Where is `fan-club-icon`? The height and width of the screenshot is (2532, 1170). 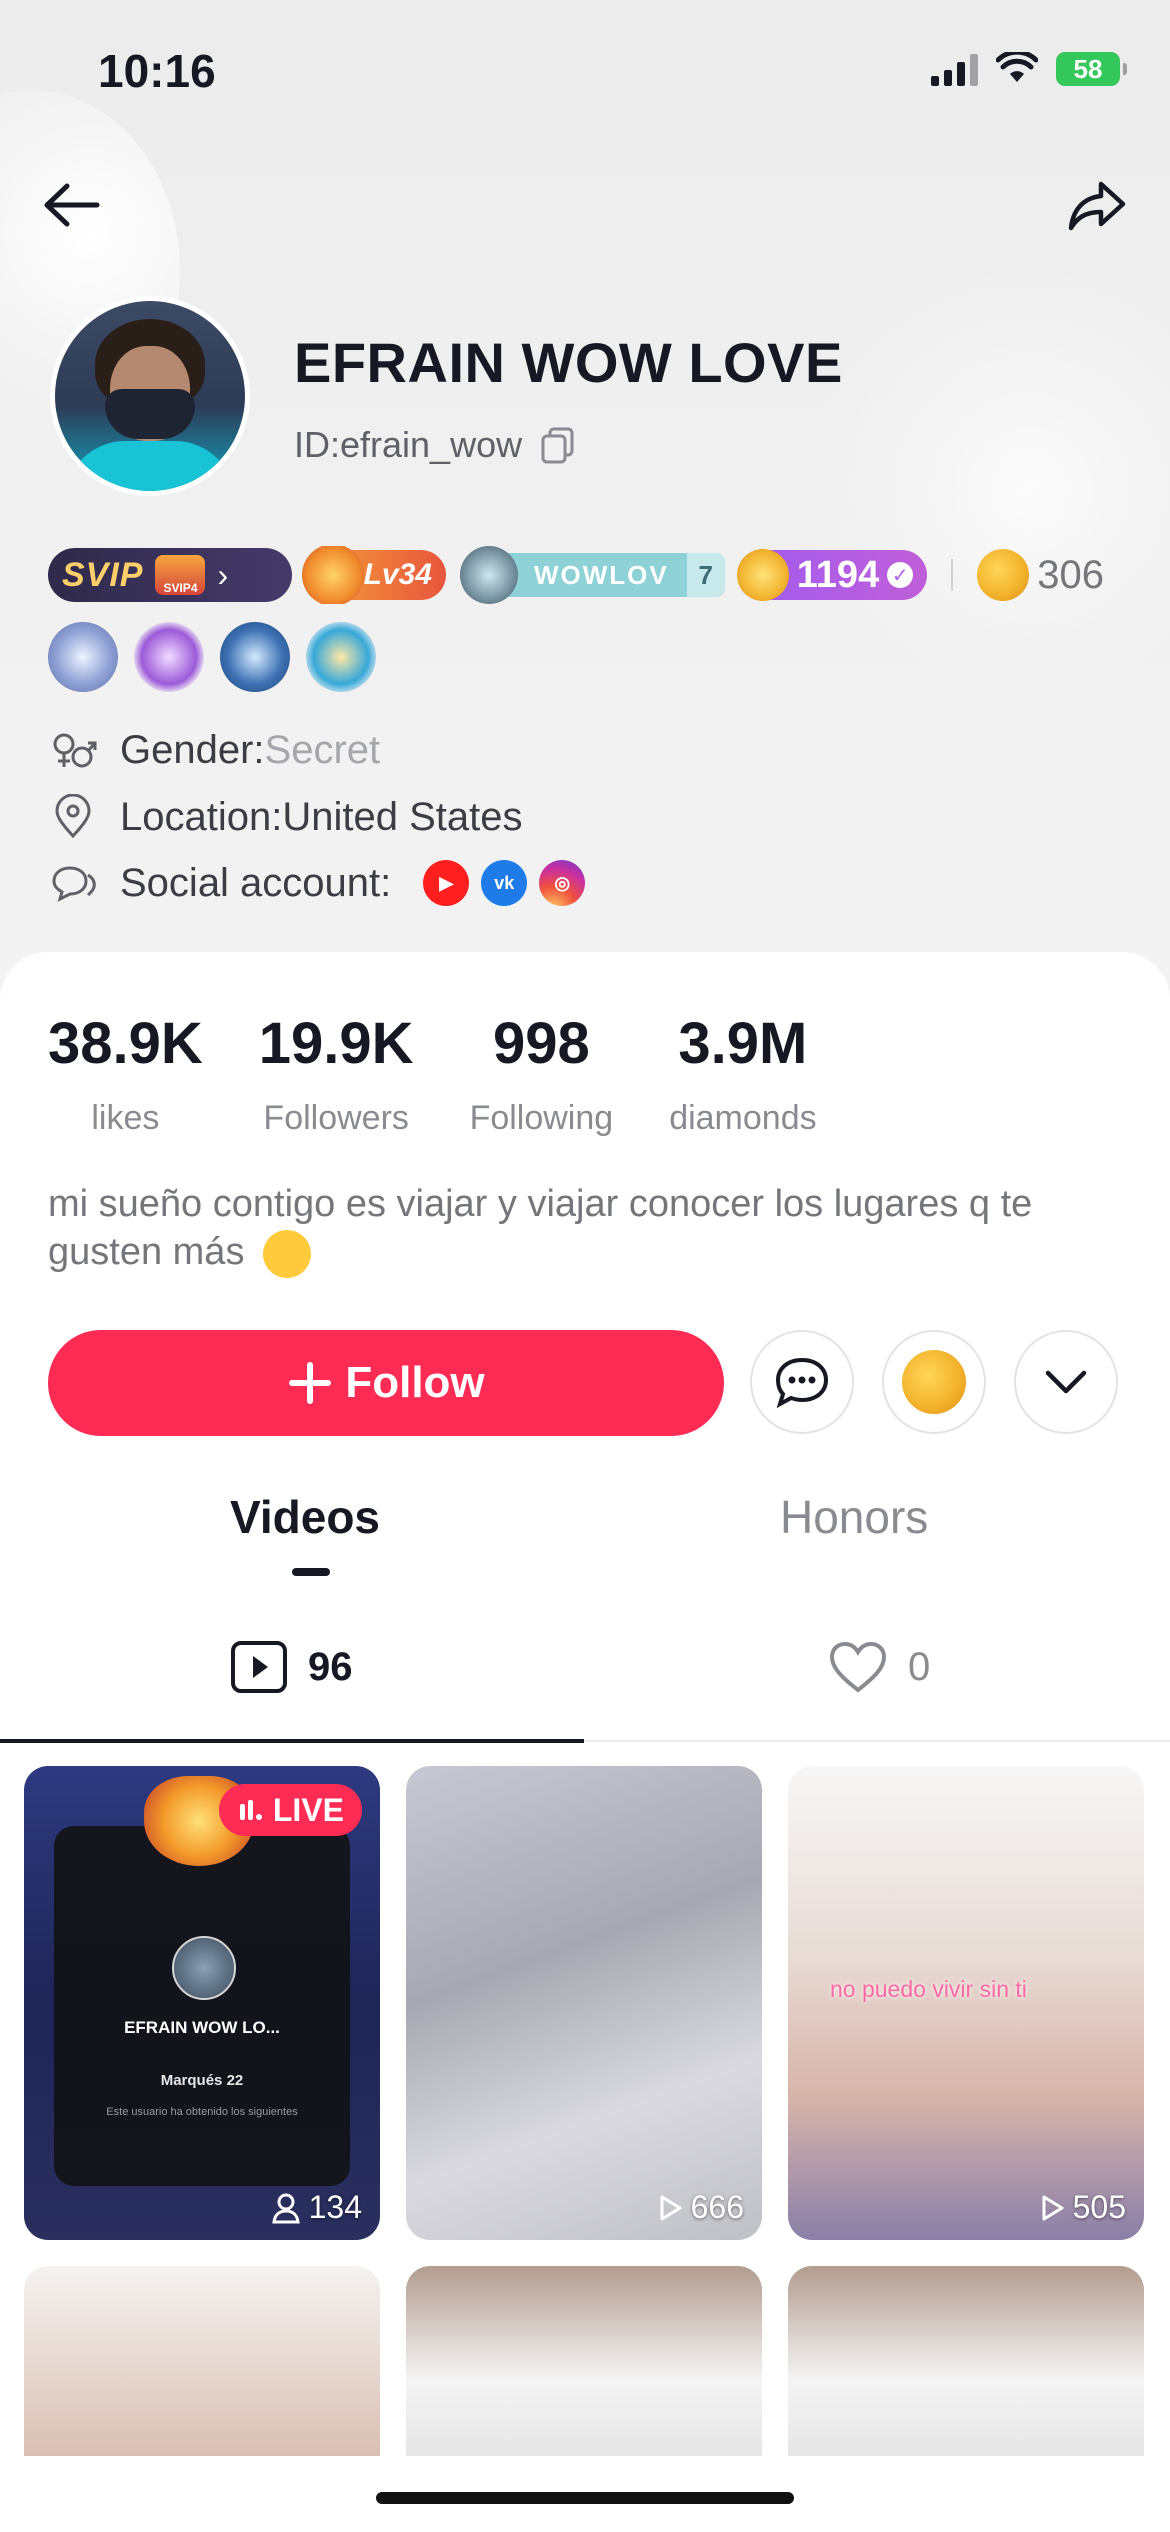 fan-club-icon is located at coordinates (489, 575).